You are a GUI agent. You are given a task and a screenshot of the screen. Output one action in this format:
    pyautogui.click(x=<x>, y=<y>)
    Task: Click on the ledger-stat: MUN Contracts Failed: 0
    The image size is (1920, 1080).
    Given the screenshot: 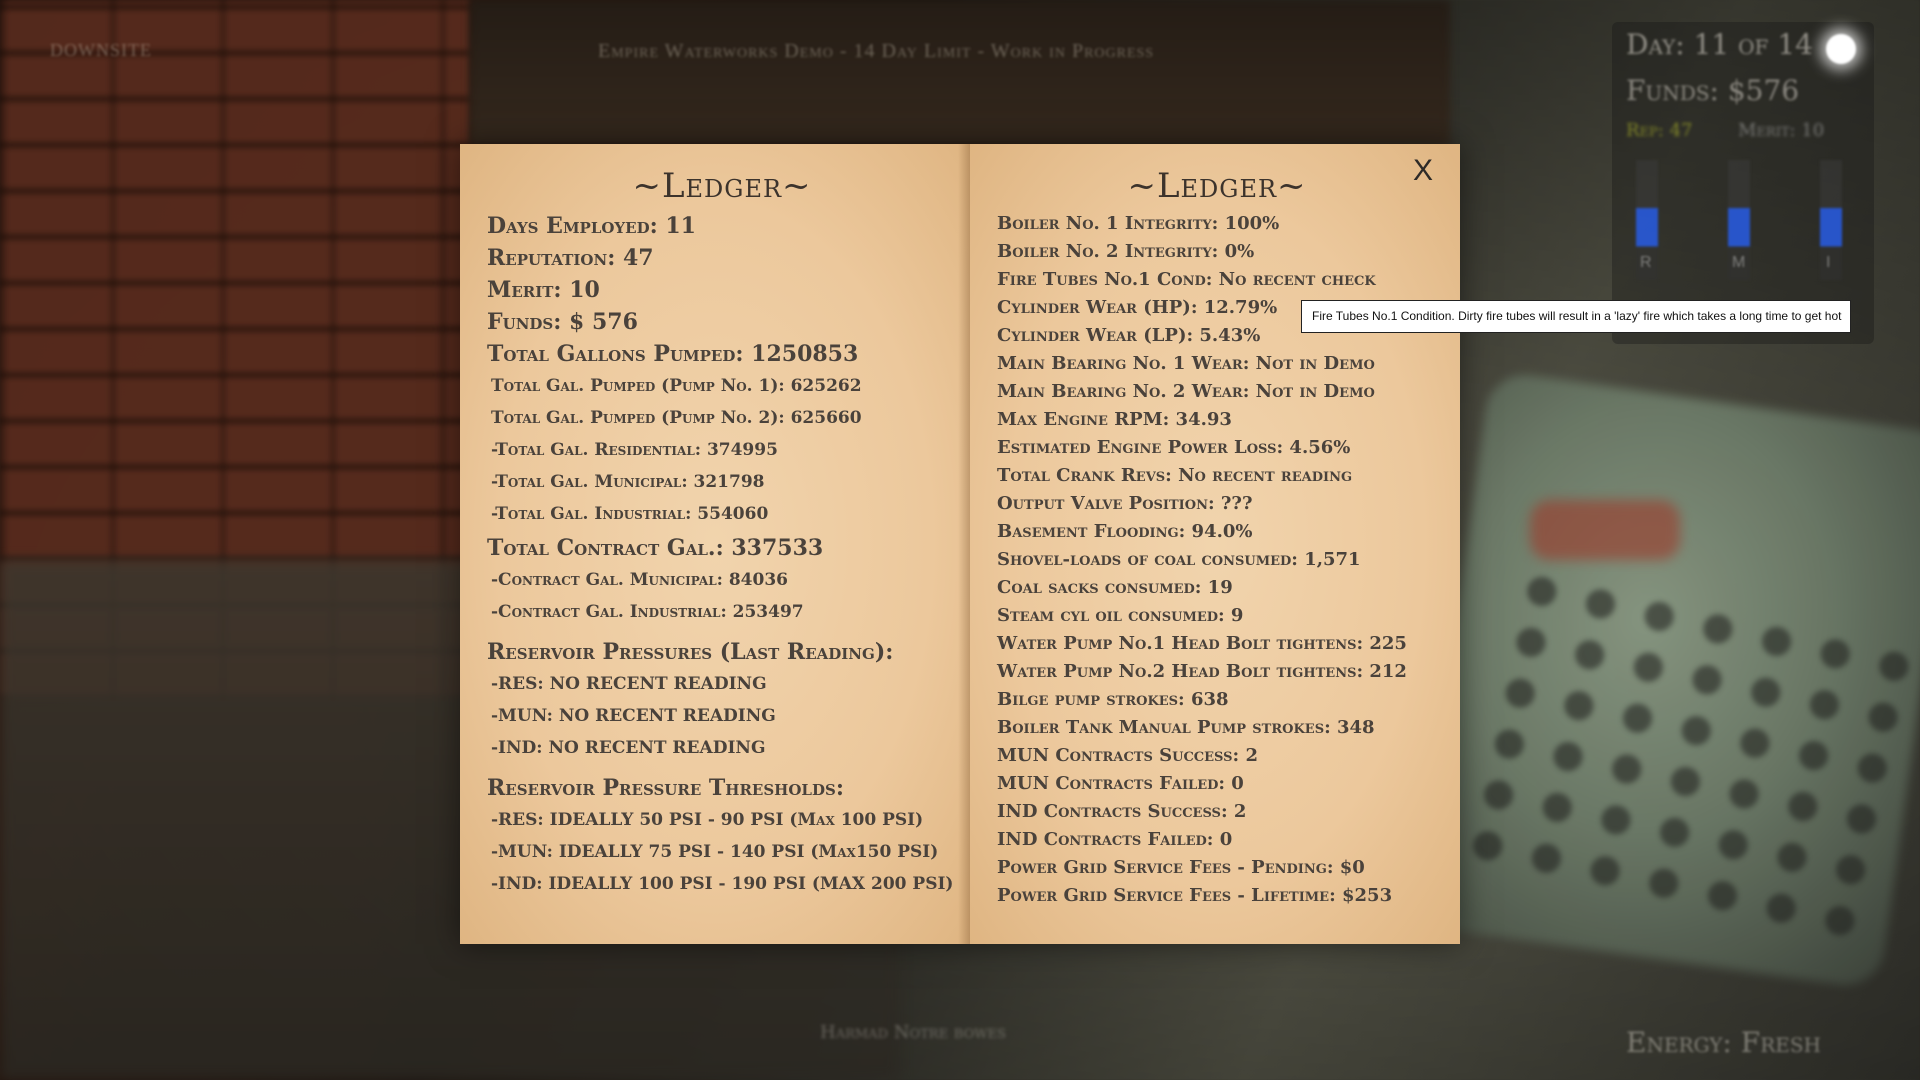 What is the action you would take?
    pyautogui.click(x=1120, y=783)
    